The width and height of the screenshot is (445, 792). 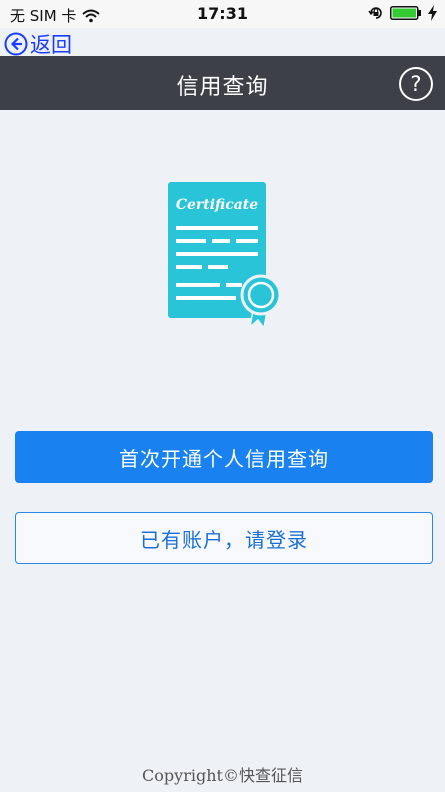 What do you see at coordinates (375, 13) in the screenshot?
I see `lock-rotation-icon` at bounding box center [375, 13].